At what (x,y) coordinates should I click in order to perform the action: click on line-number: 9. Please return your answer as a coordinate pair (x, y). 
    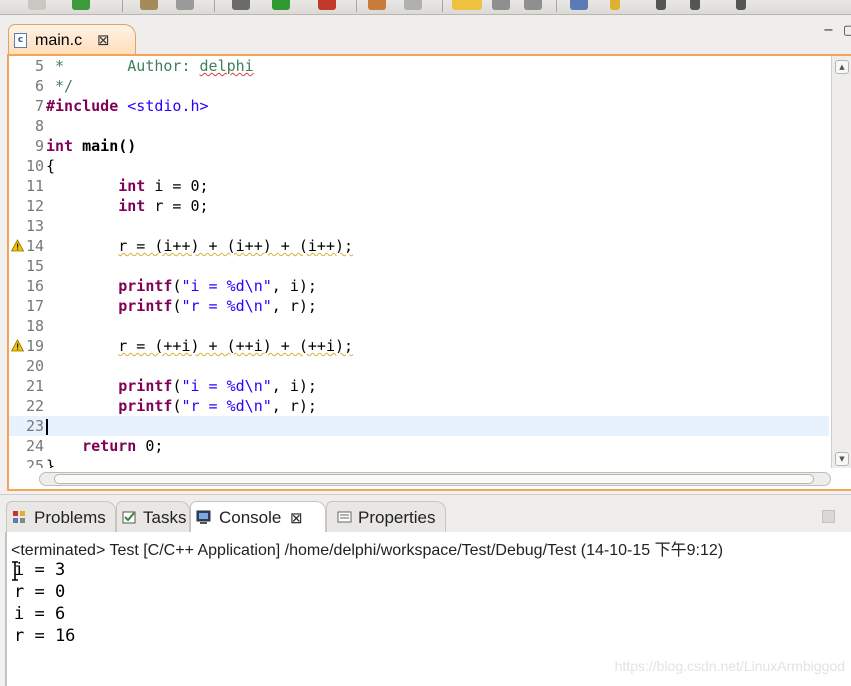
    Looking at the image, I should click on (39, 146).